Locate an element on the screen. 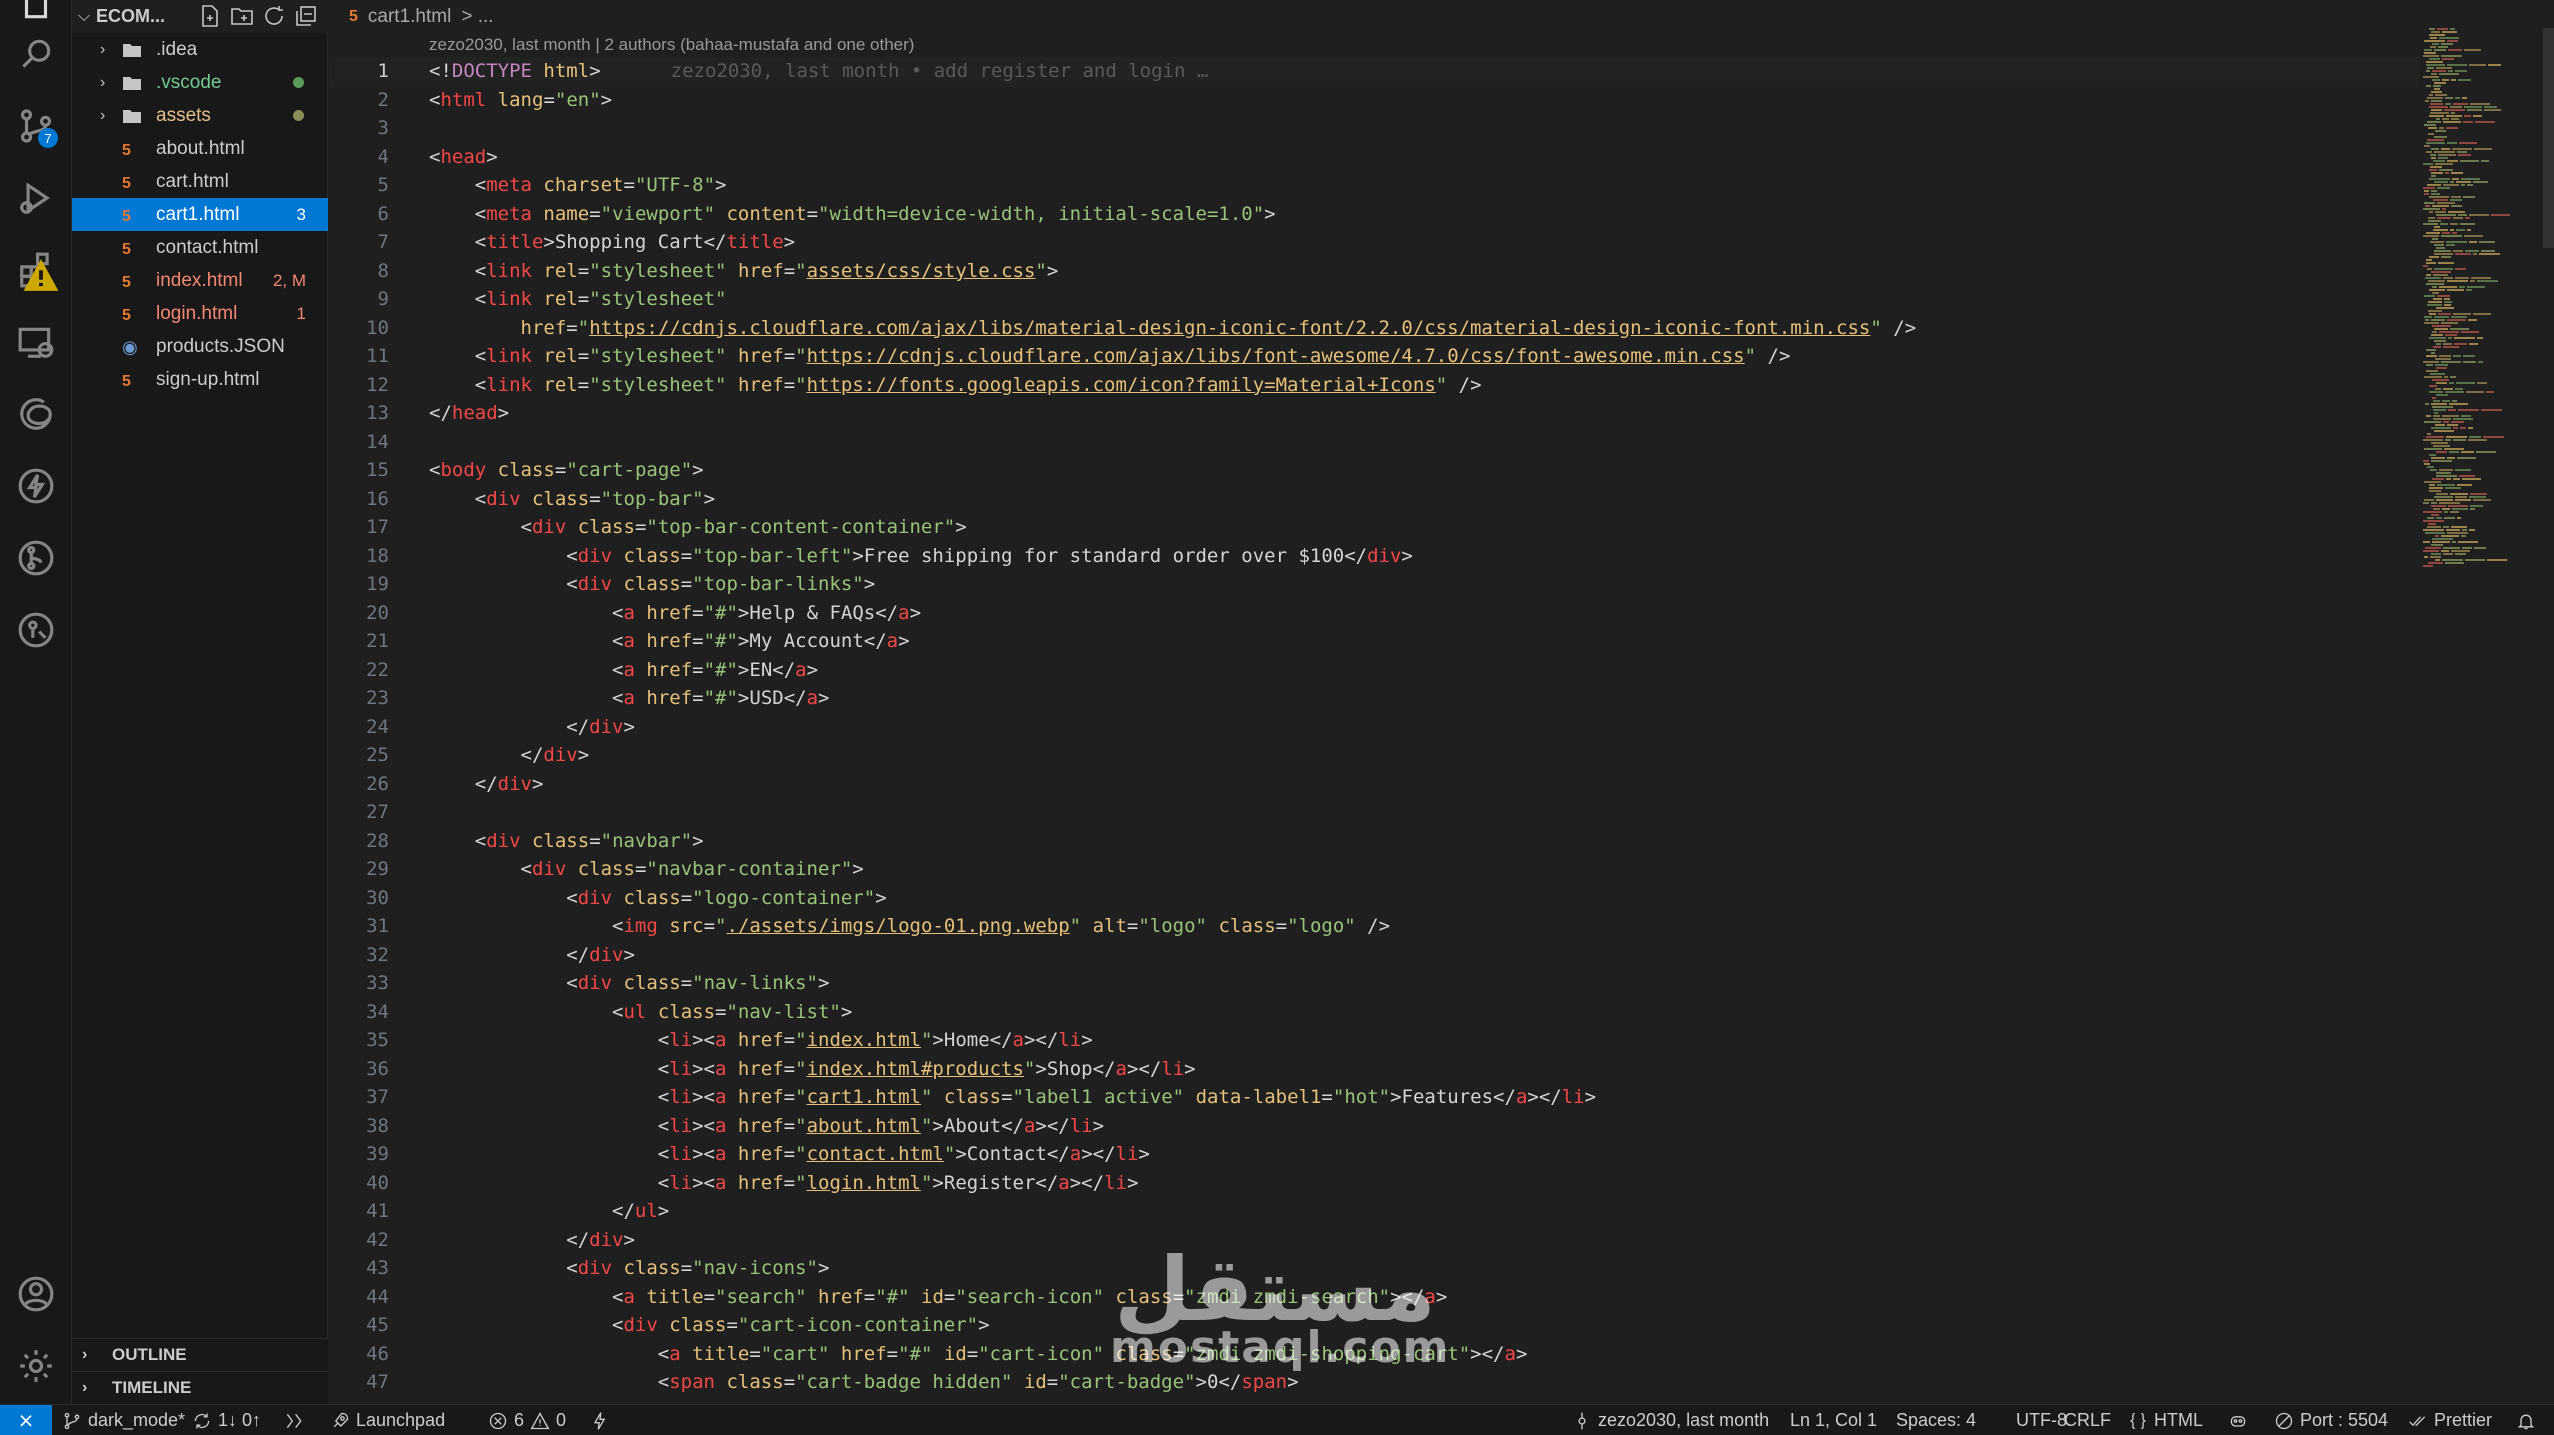 The height and width of the screenshot is (1435, 2554). code-line: 16 <div class="top-bar"> is located at coordinates (1374, 499).